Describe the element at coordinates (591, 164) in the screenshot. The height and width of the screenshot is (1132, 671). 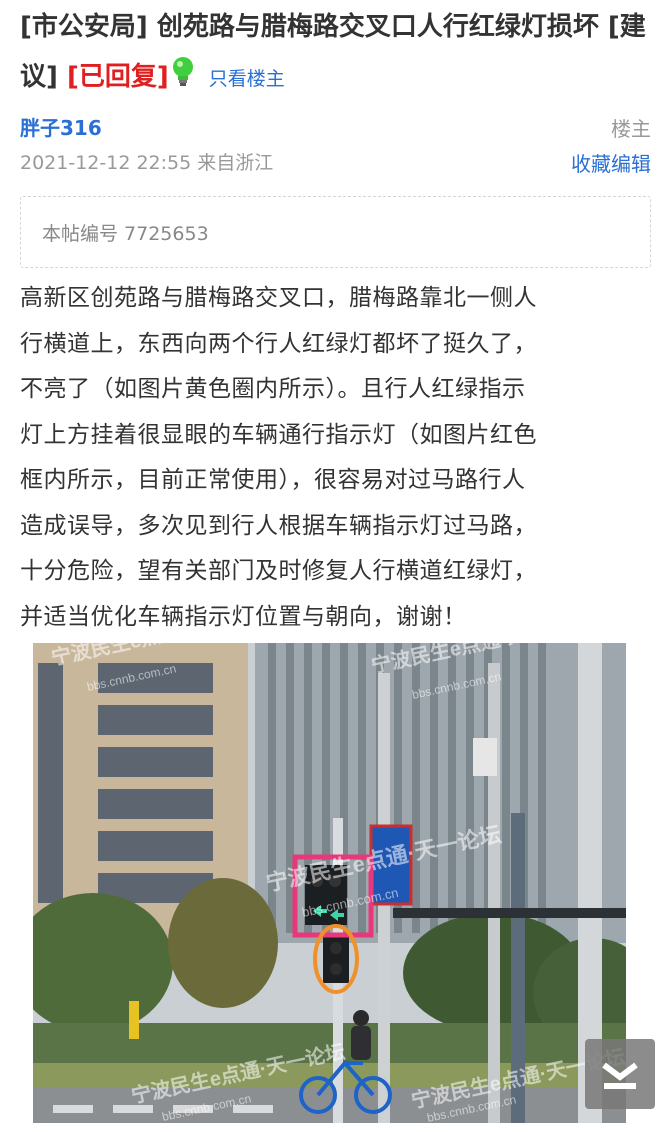
I see `favorite-button: 收藏` at that location.